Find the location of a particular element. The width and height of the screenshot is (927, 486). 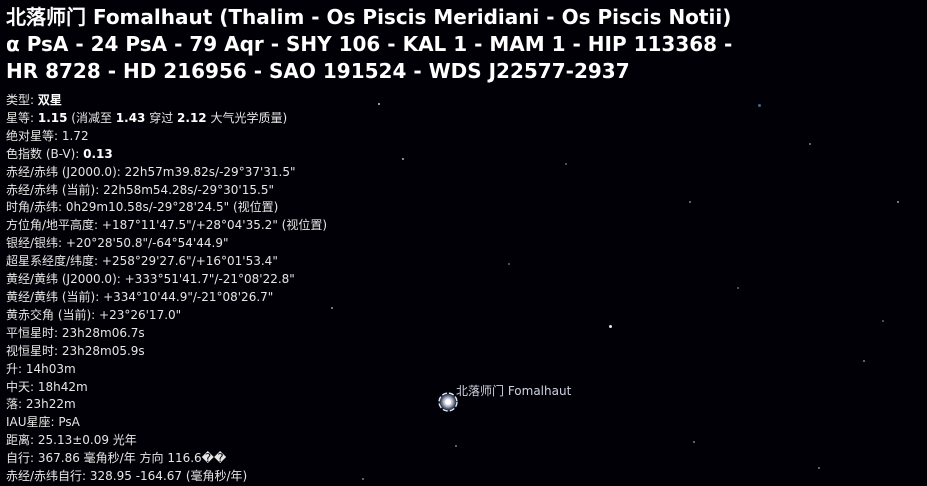

info-galactic: 银经/银纬: +20°28'50.8"/-64°54'44.9" is located at coordinates (117, 243).